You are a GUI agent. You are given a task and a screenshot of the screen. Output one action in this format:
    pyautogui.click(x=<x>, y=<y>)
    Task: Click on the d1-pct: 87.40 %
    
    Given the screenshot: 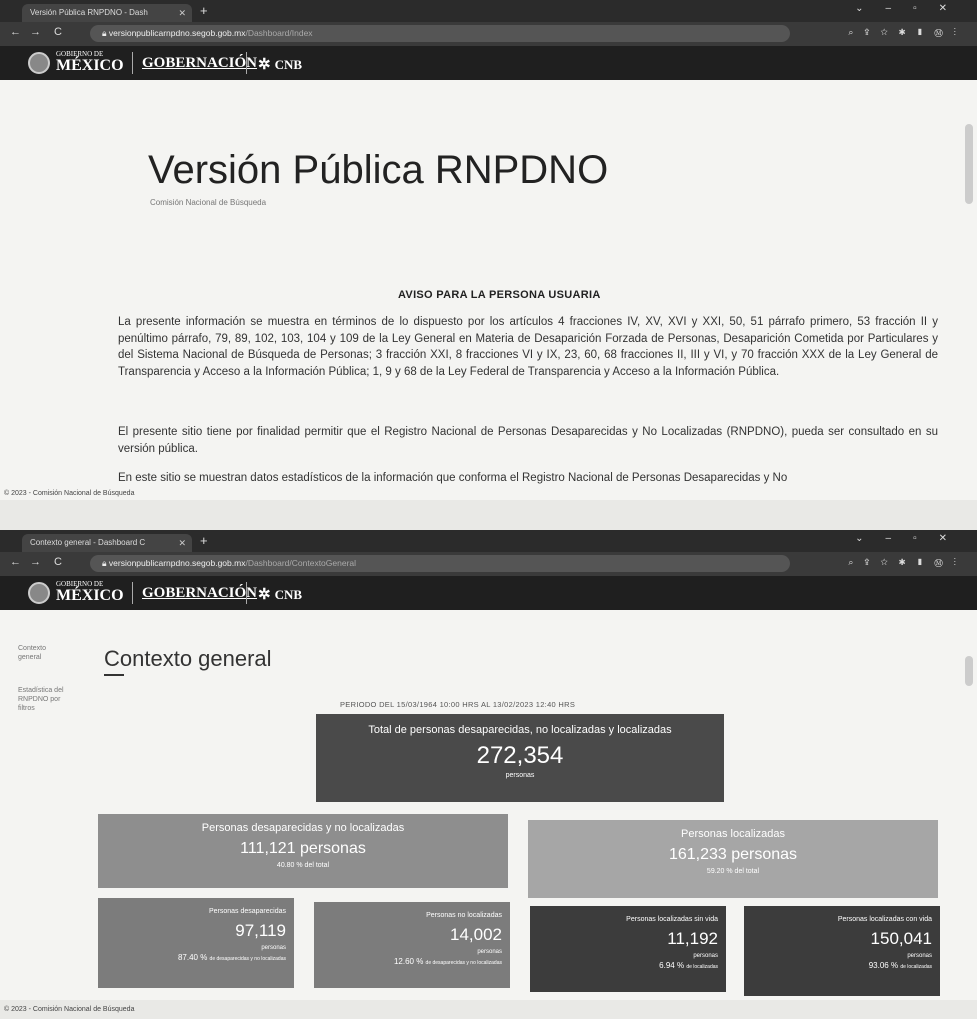 What is the action you would take?
    pyautogui.click(x=192, y=957)
    